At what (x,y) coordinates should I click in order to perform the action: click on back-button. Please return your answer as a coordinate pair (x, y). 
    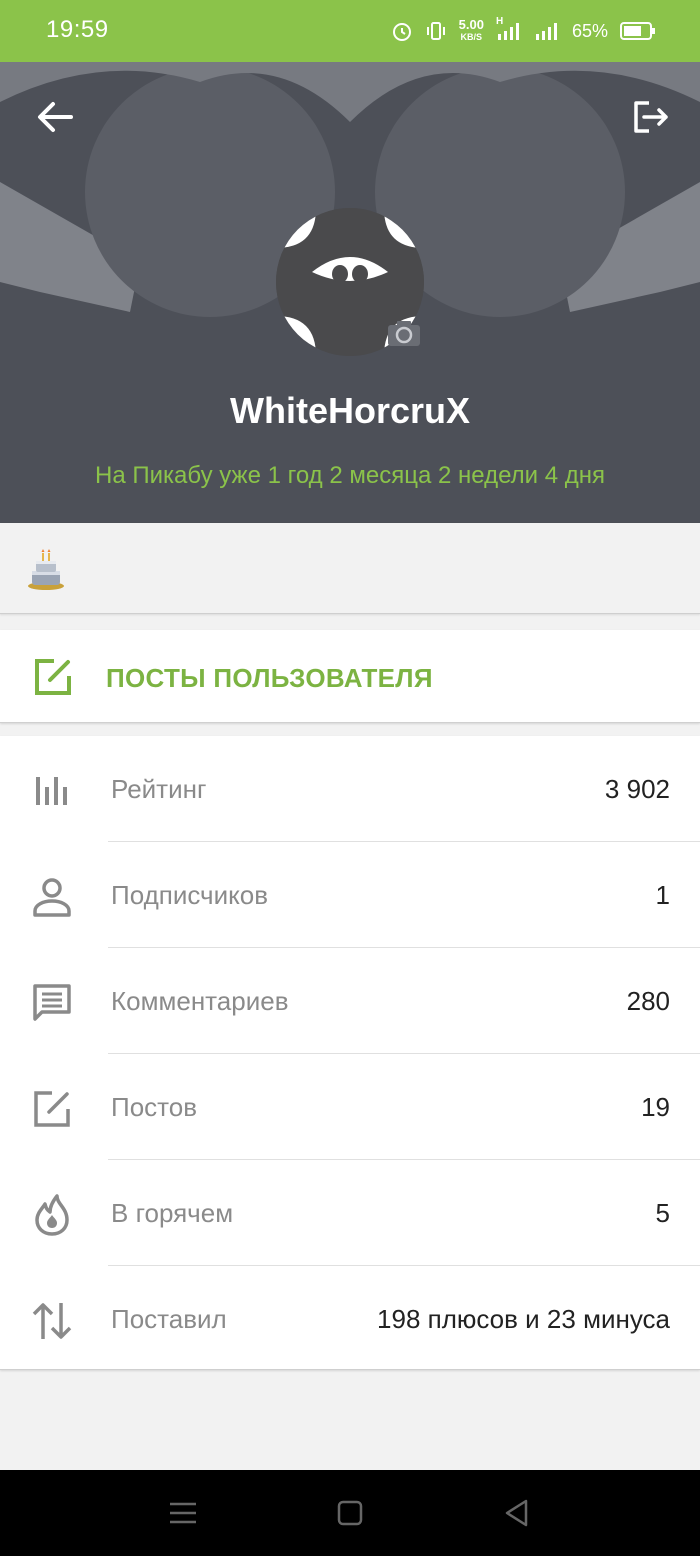
    Looking at the image, I should click on (55, 117).